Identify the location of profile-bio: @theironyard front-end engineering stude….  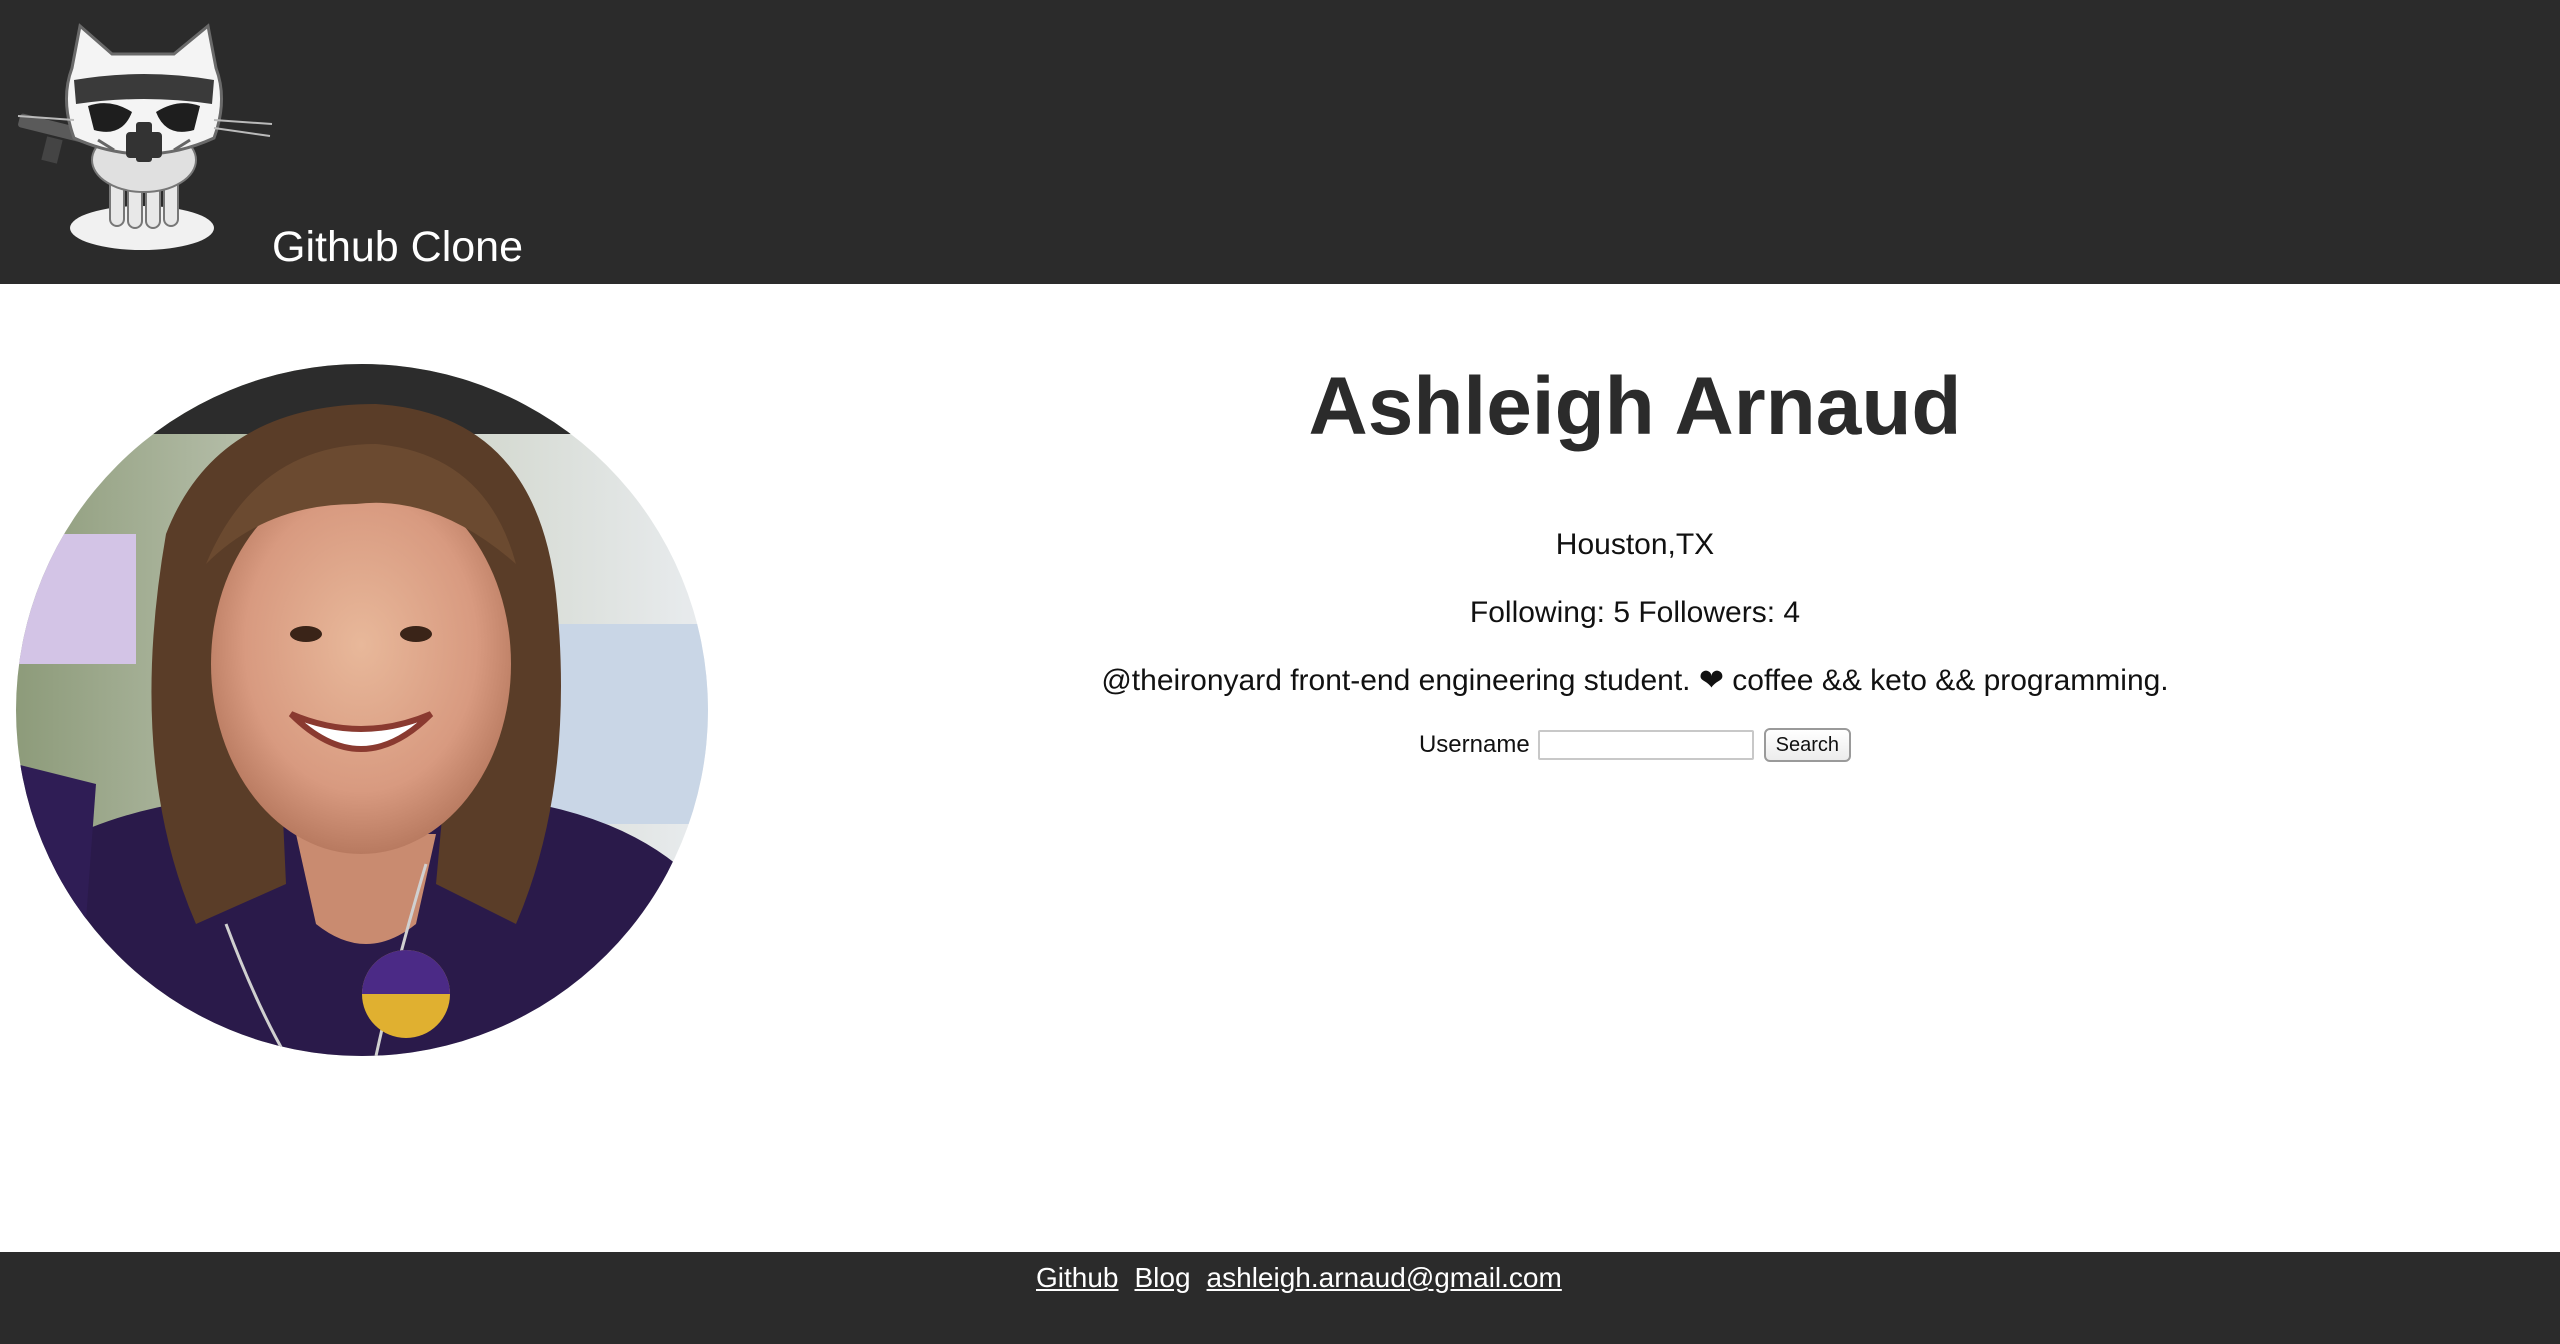
(1635, 680).